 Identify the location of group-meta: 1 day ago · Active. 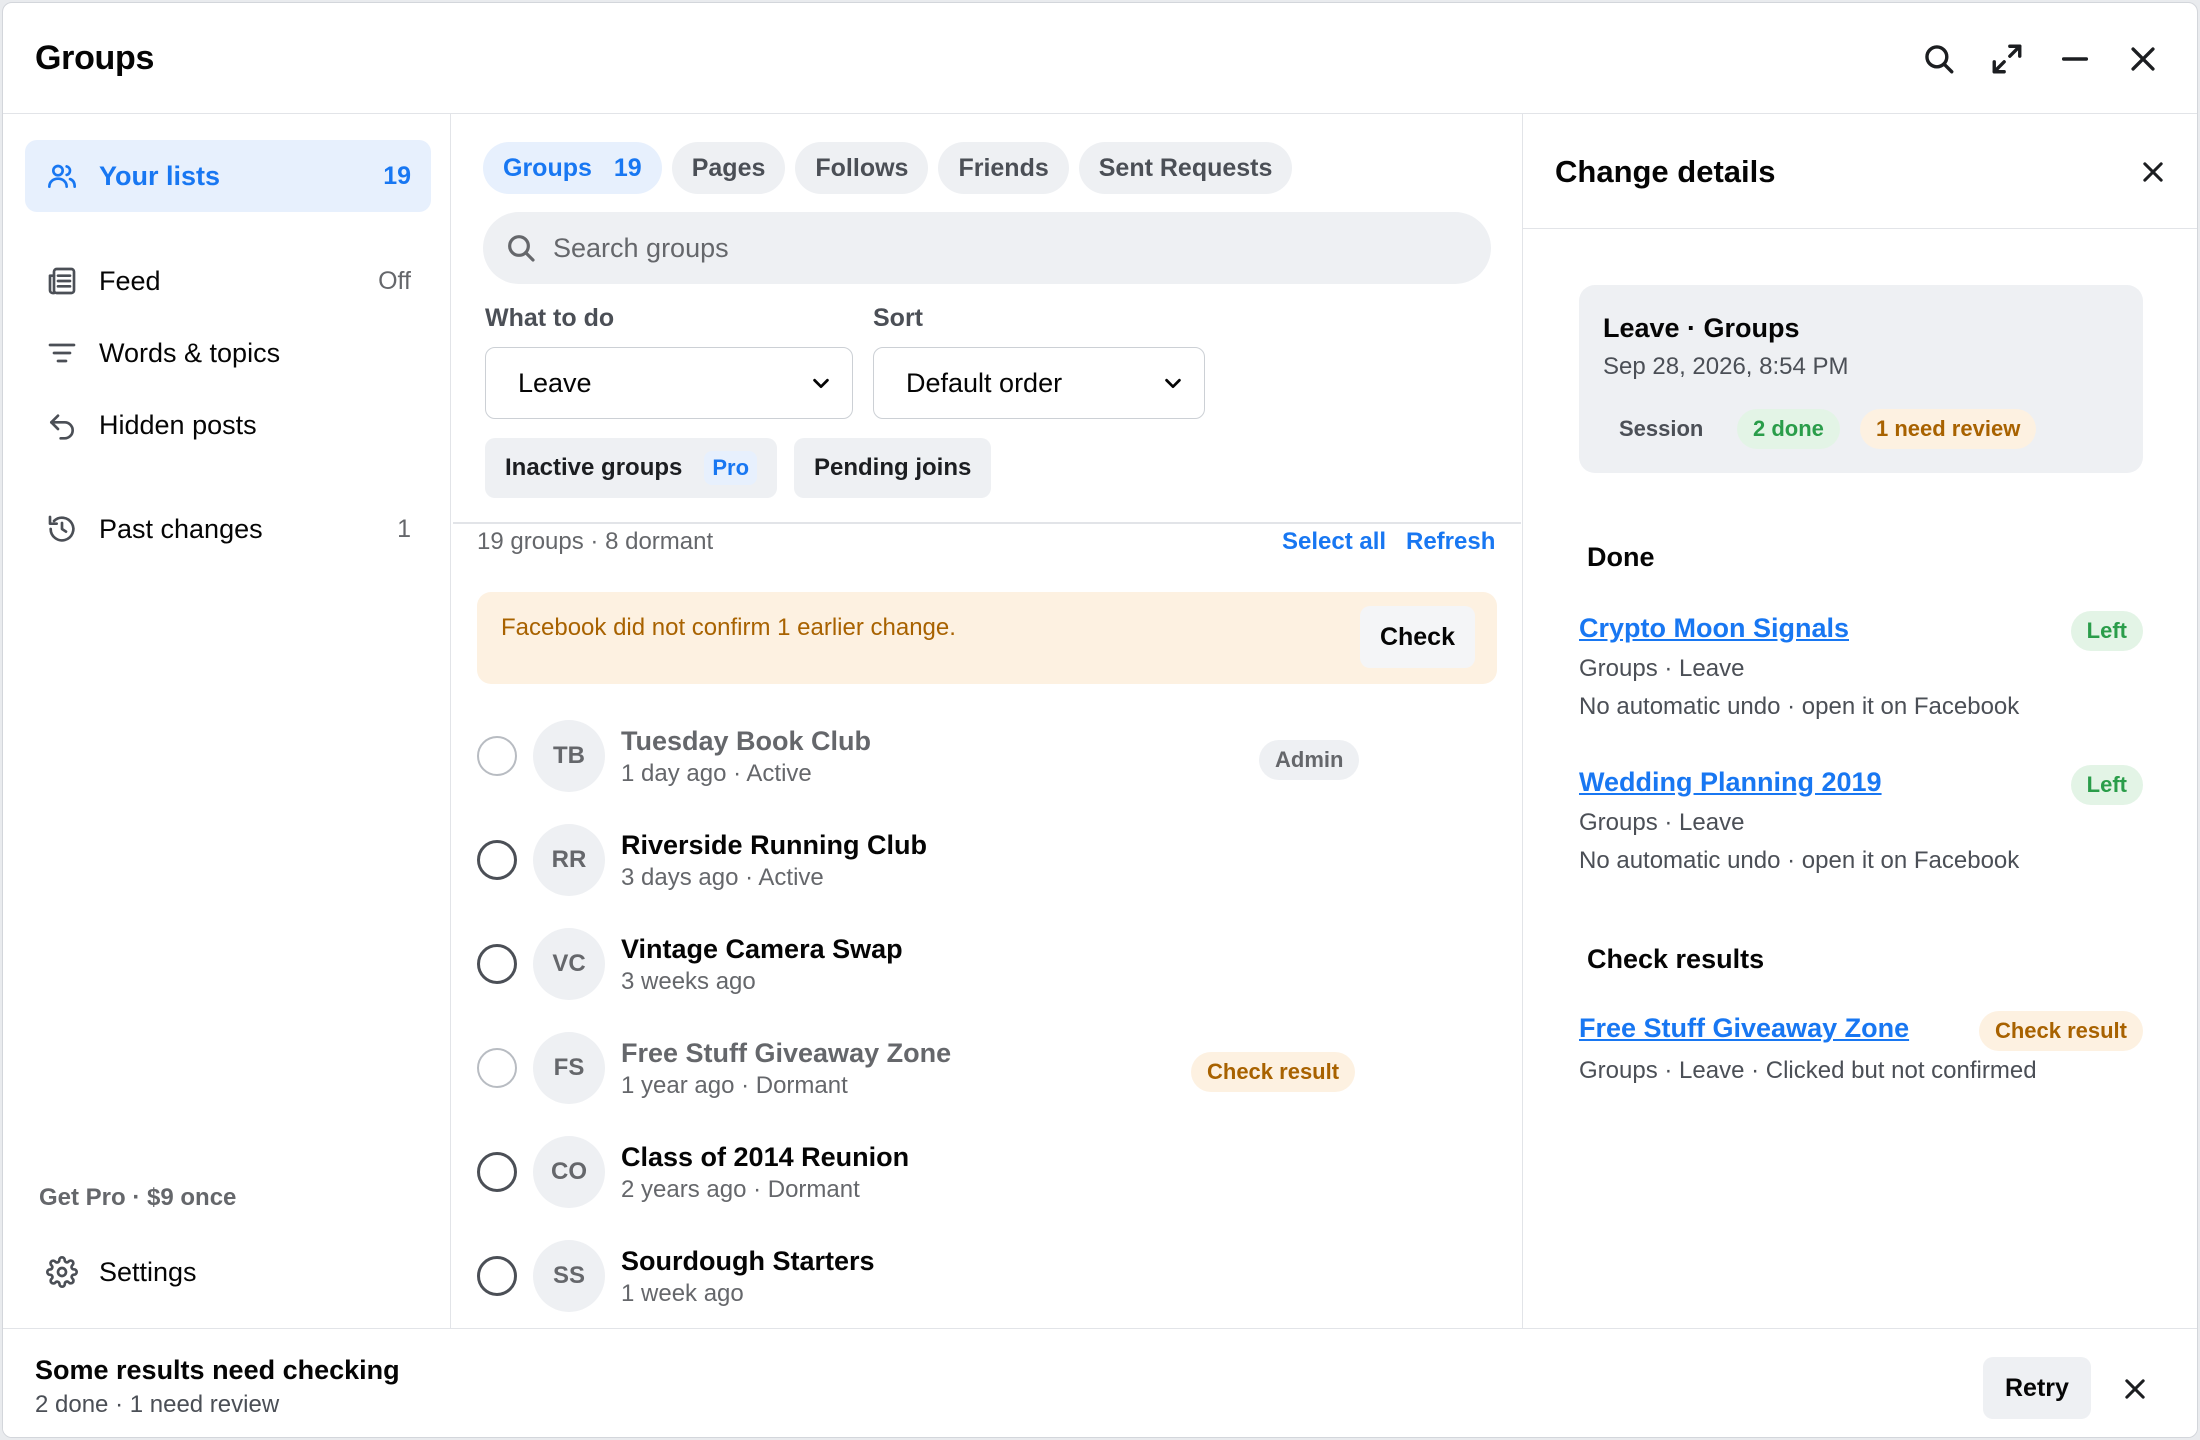
(716, 773).